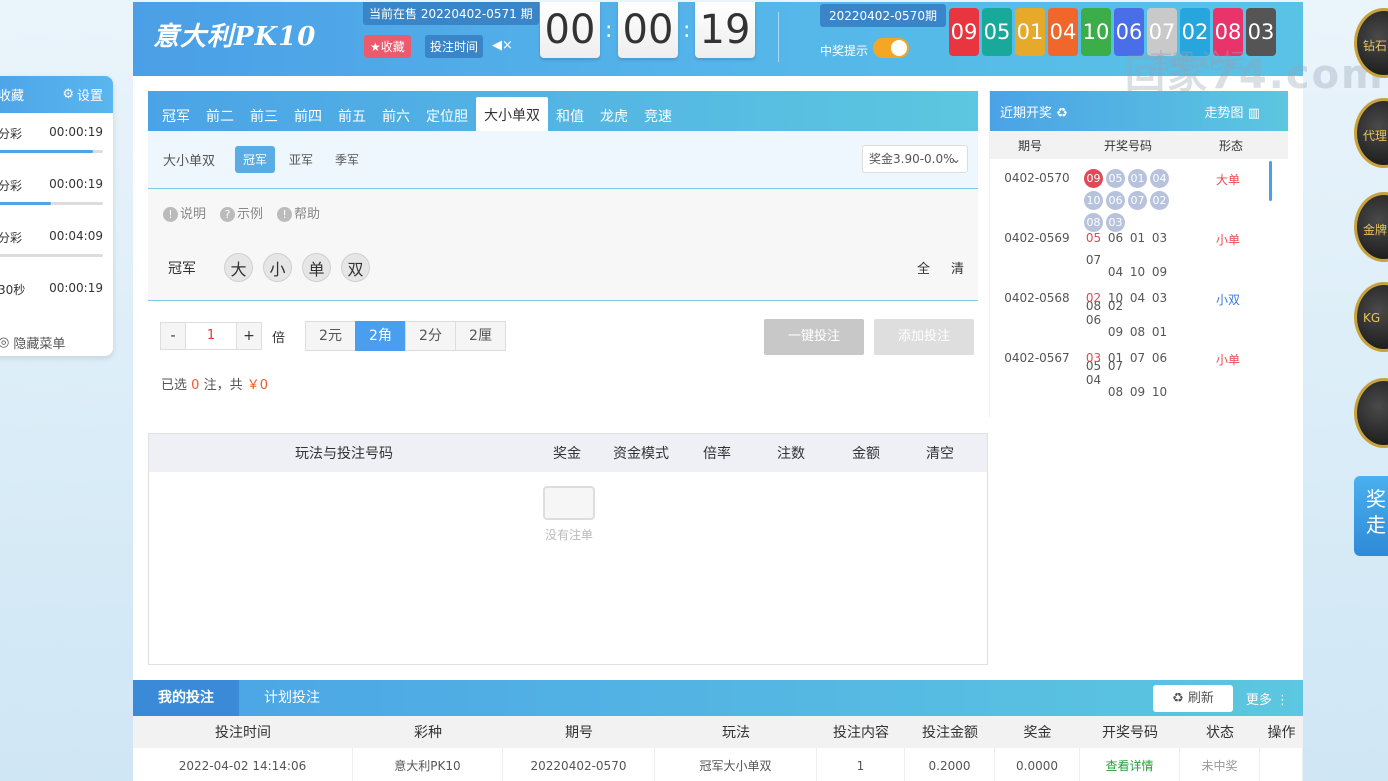  I want to click on play-tab: 定位胆, so click(447, 117).